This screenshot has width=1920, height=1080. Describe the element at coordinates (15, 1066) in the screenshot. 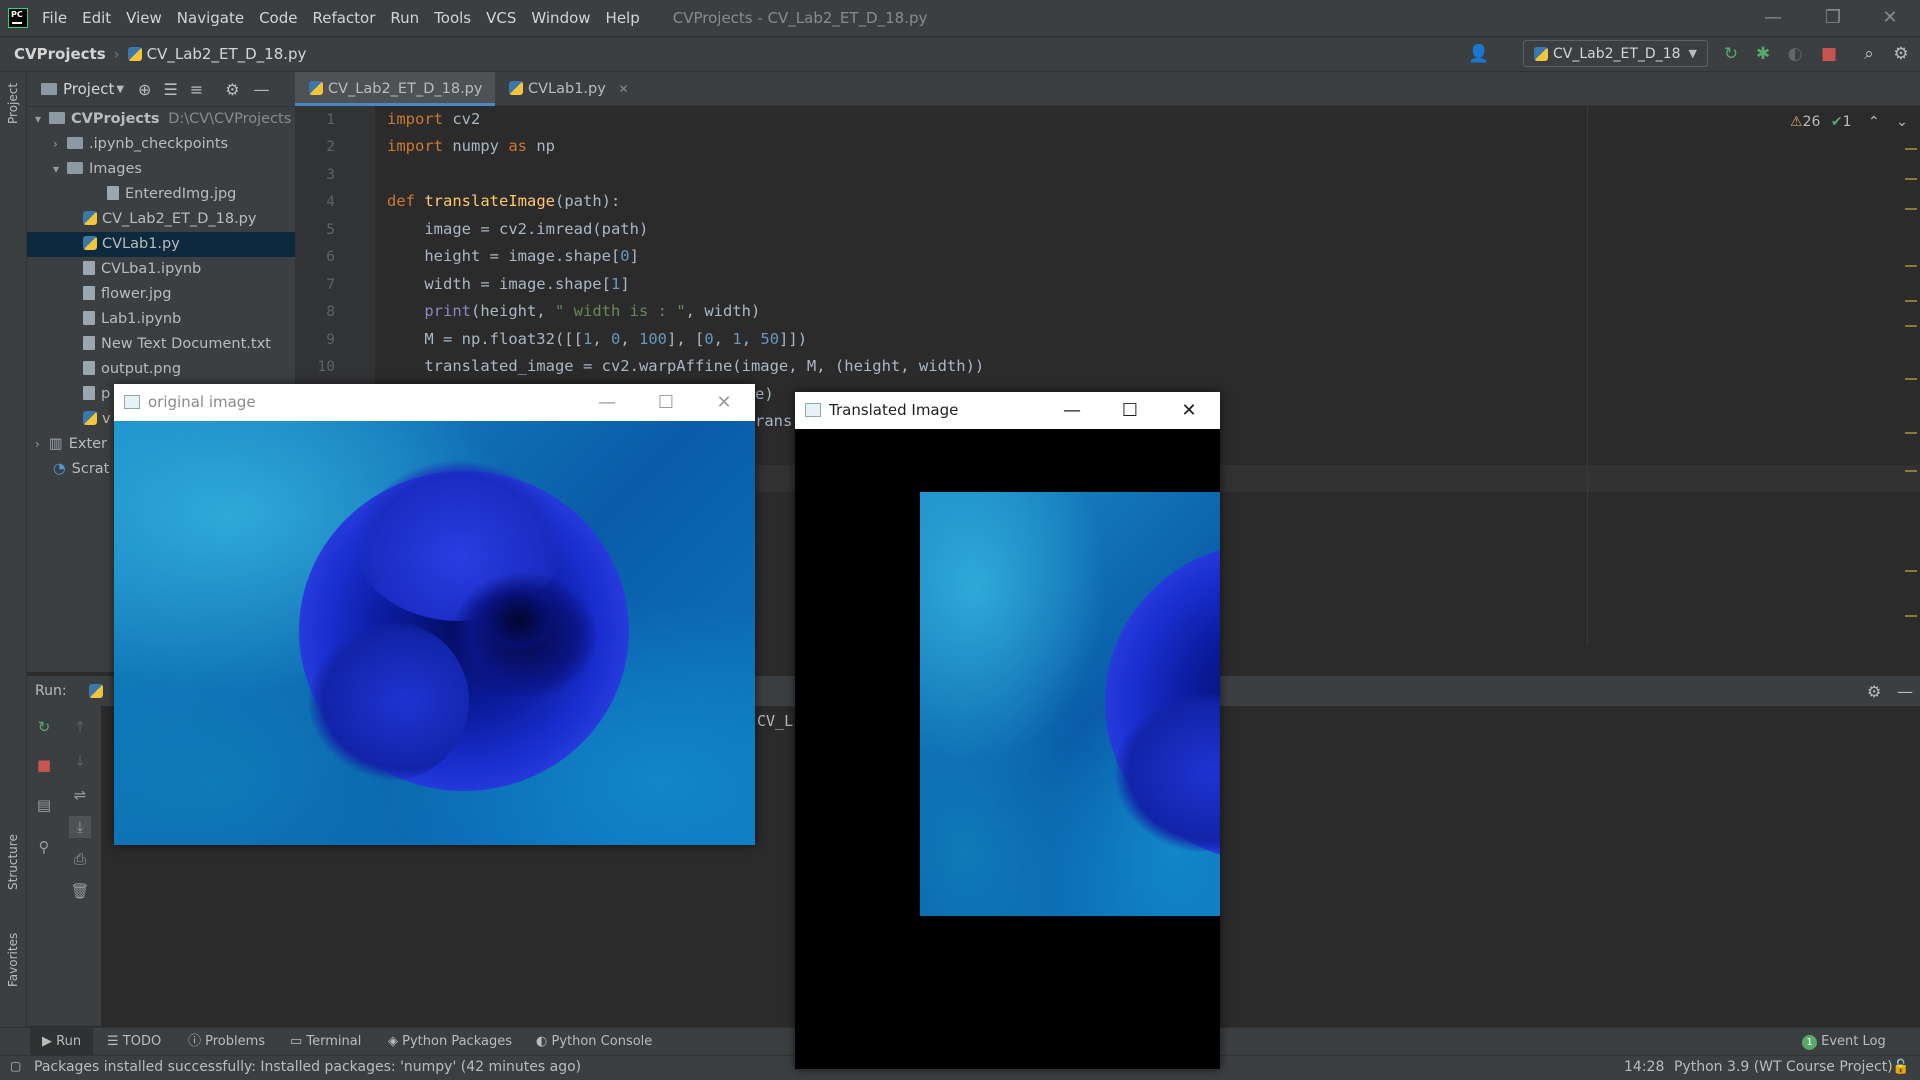

I see `toggle-tool-windows-icon: ▢` at that location.